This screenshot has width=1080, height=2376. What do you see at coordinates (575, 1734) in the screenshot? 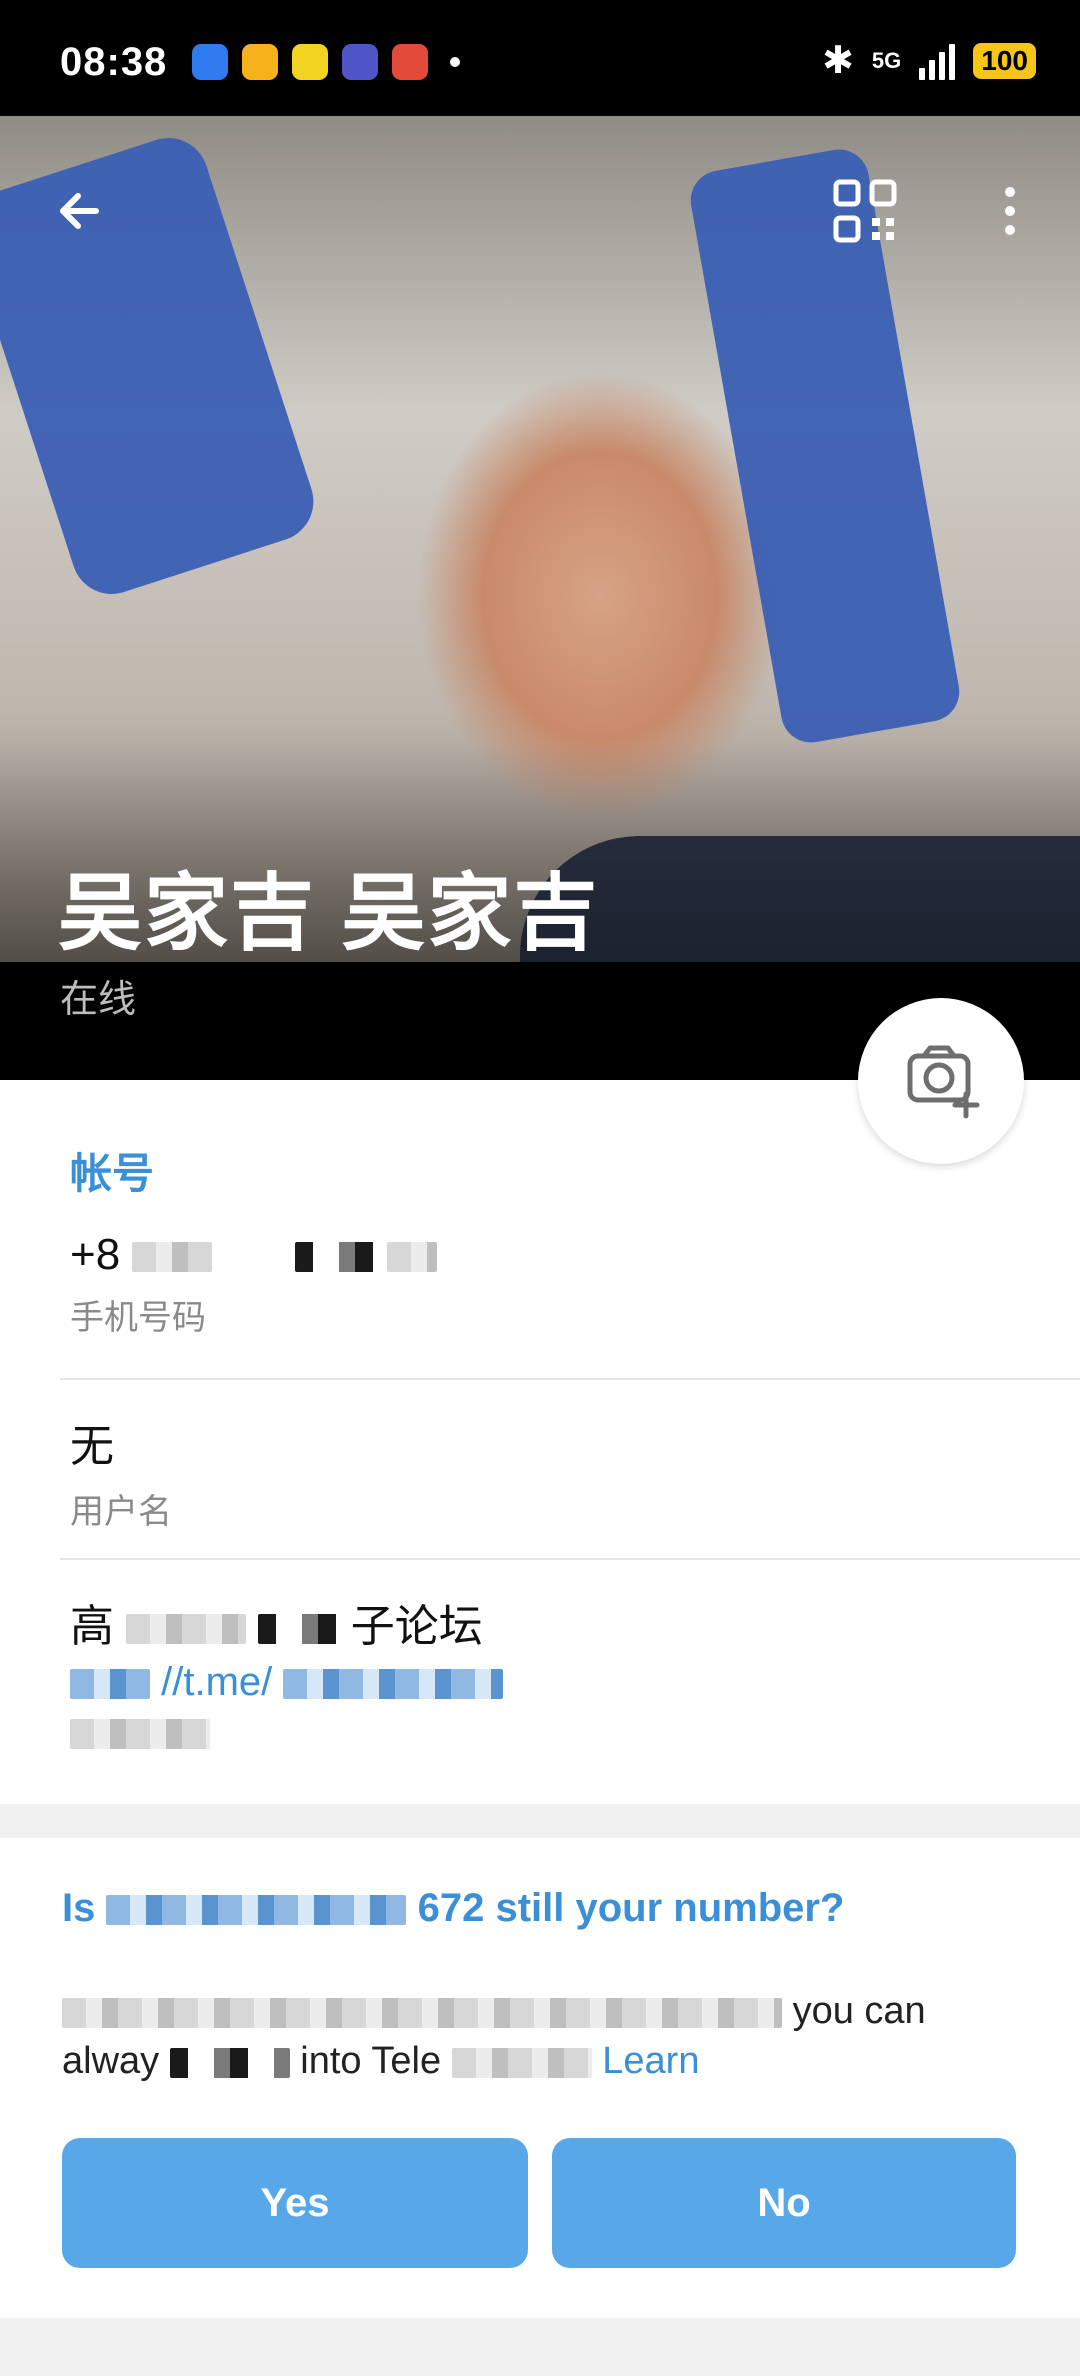
I see `bio-extra` at bounding box center [575, 1734].